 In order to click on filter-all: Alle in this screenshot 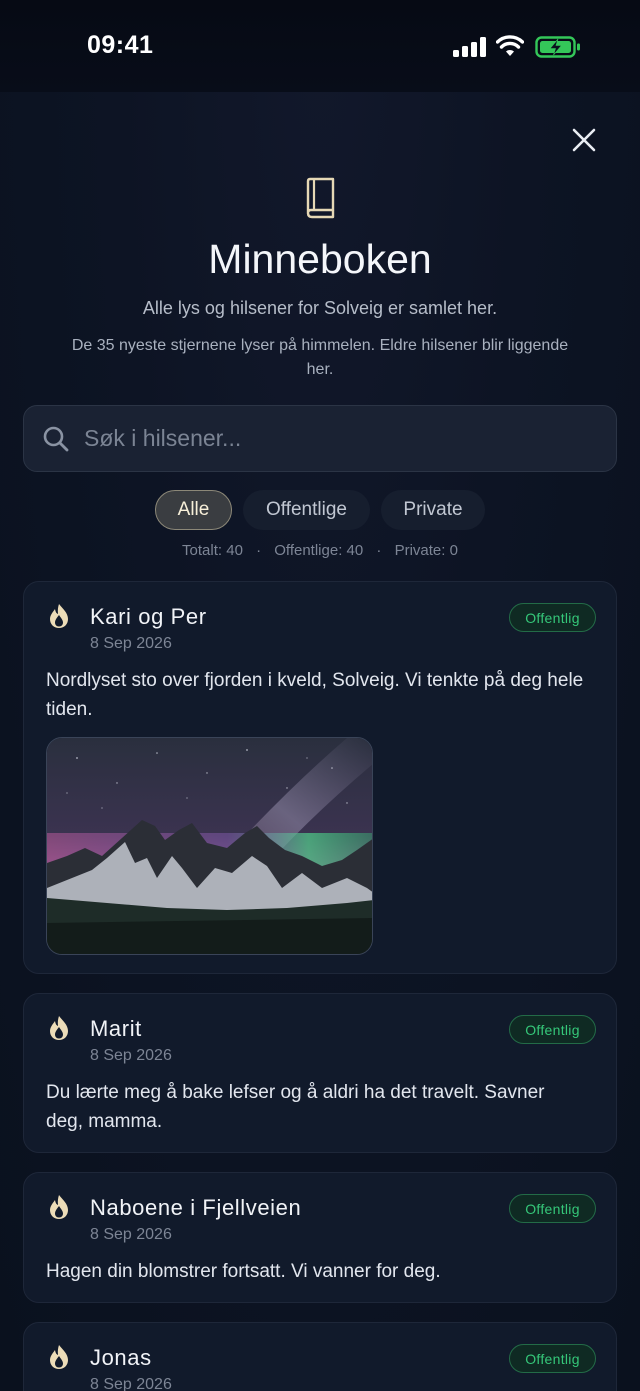, I will do `click(193, 510)`.